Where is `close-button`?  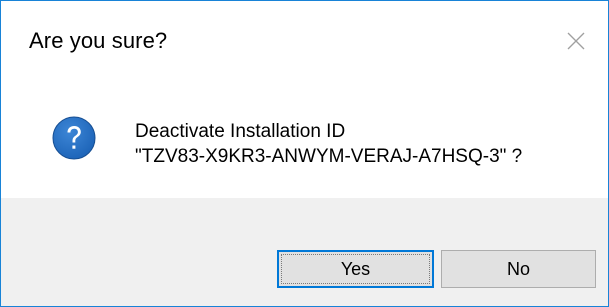 close-button is located at coordinates (576, 41).